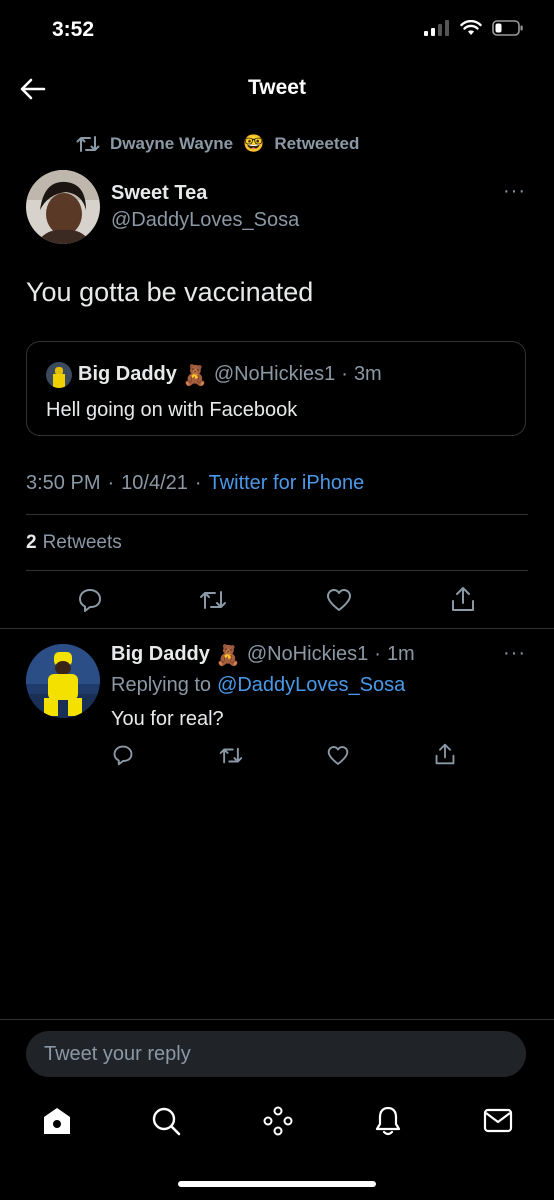 This screenshot has height=1200, width=554. What do you see at coordinates (172, 410) in the screenshot?
I see `quoted-text: Hell going on with Facebook` at bounding box center [172, 410].